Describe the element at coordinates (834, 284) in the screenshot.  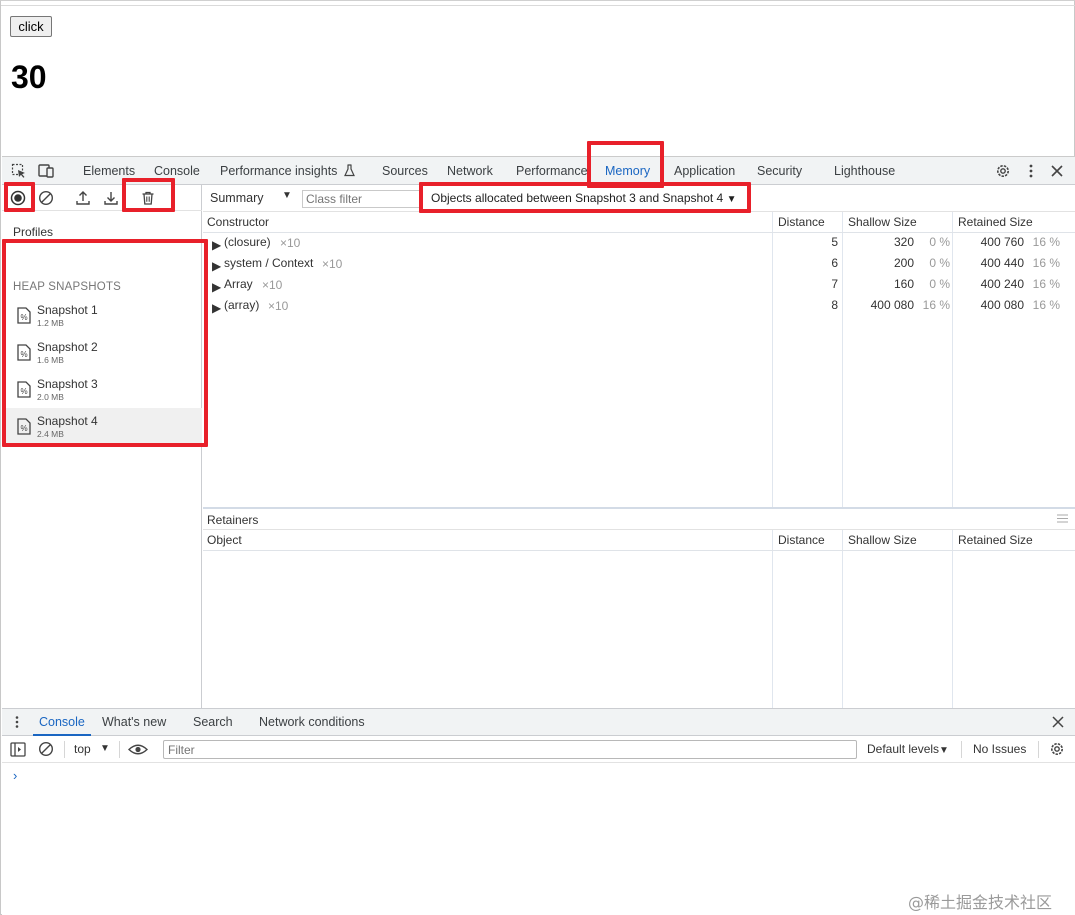
I see `distance-value: 7` at that location.